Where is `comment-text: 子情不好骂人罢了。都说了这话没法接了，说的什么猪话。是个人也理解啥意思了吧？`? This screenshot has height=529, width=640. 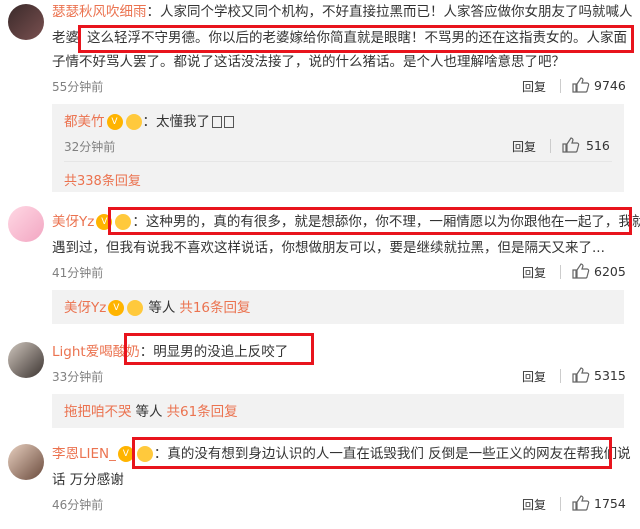
comment-text: 子情不好骂人罢了。都说了这话没法接了，说的什么猪话。是个人也理解啥意思了吧？ is located at coordinates (308, 62).